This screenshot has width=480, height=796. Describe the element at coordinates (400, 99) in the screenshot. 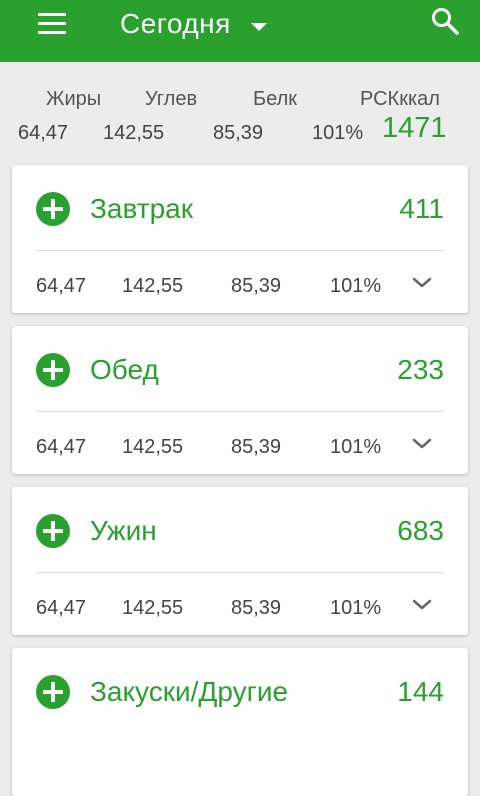

I see `summary-label-rsk-kcal: РСКккал` at that location.